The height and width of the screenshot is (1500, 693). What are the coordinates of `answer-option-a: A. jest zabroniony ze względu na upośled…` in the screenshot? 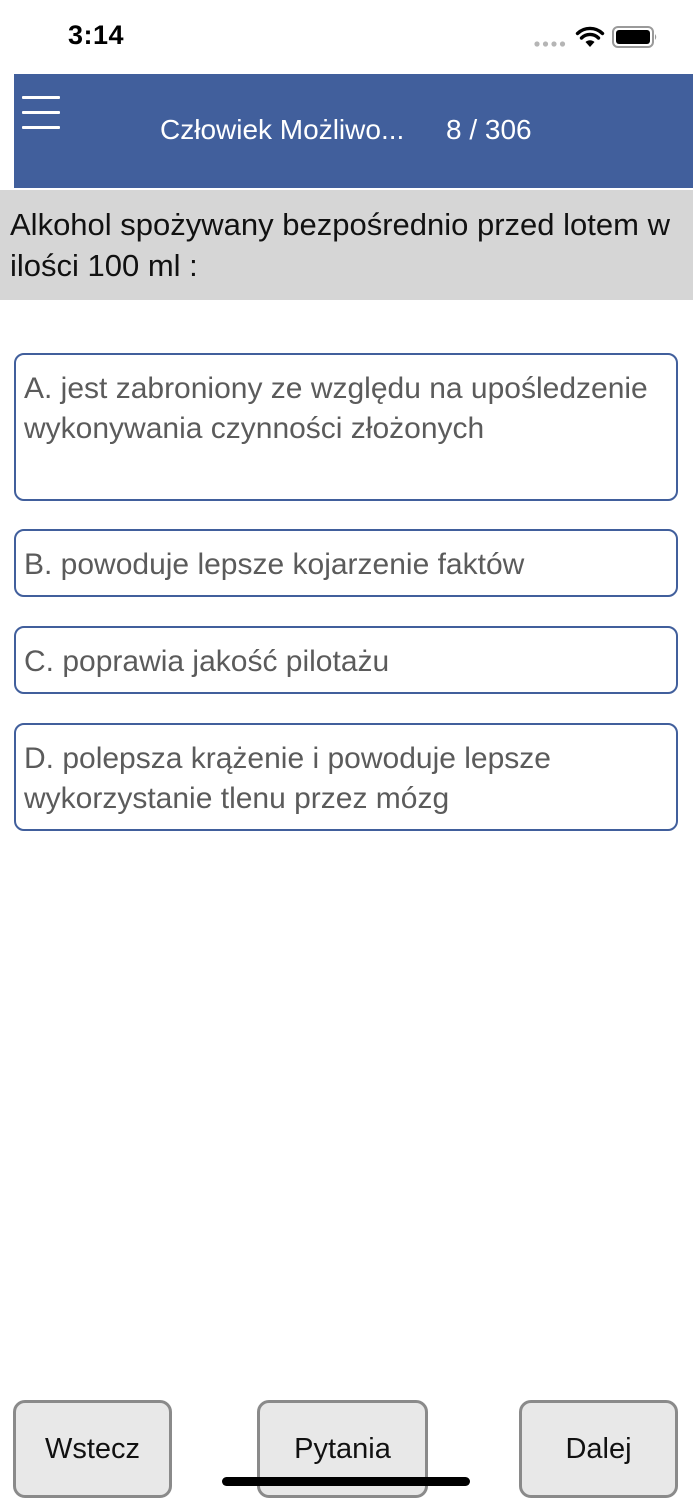 It's located at (346, 427).